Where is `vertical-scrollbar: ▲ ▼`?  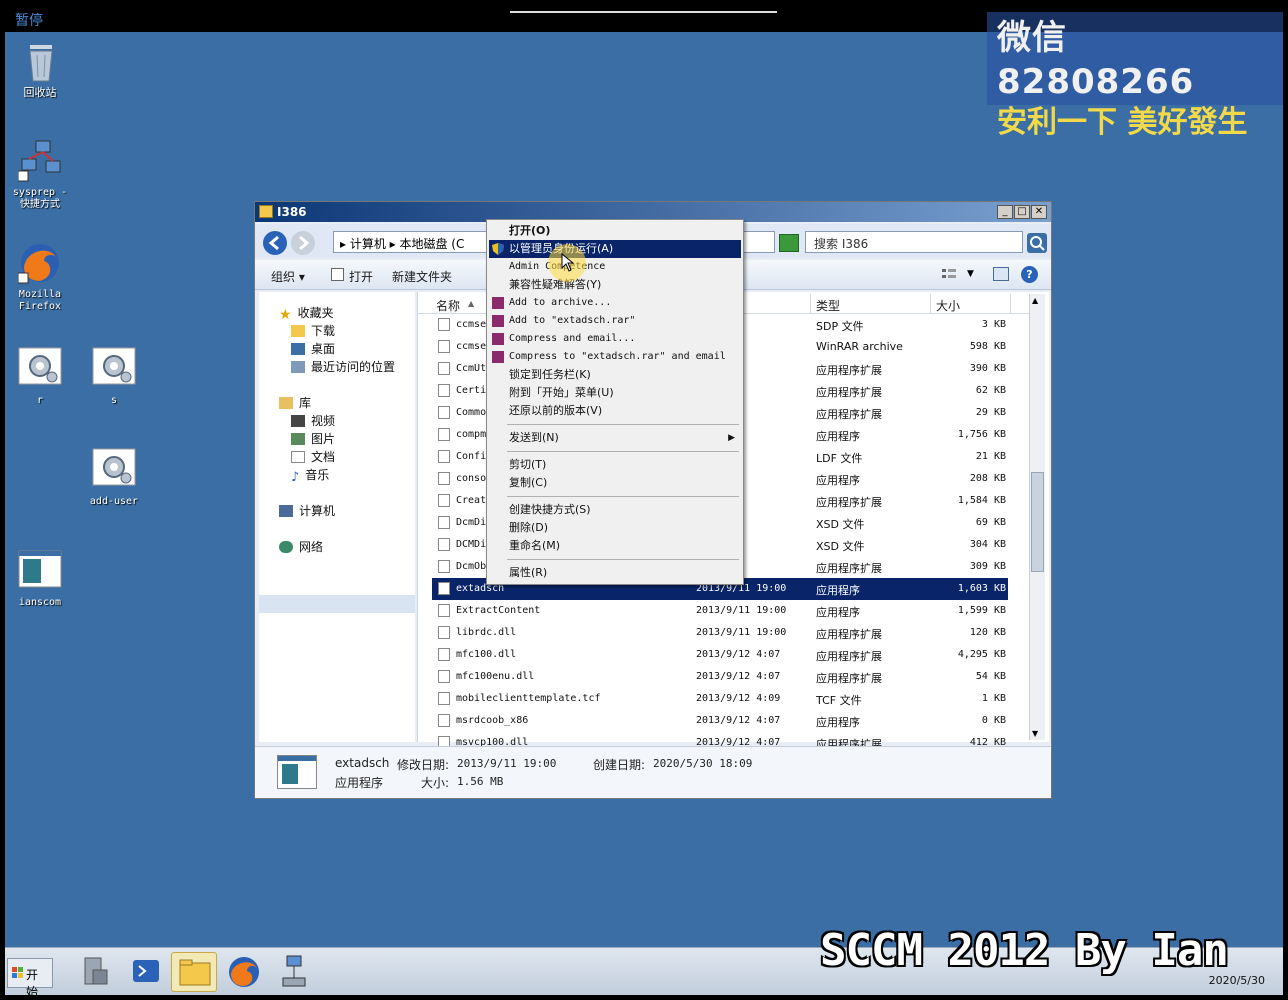
vertical-scrollbar: ▲ ▼ is located at coordinates (1037, 517).